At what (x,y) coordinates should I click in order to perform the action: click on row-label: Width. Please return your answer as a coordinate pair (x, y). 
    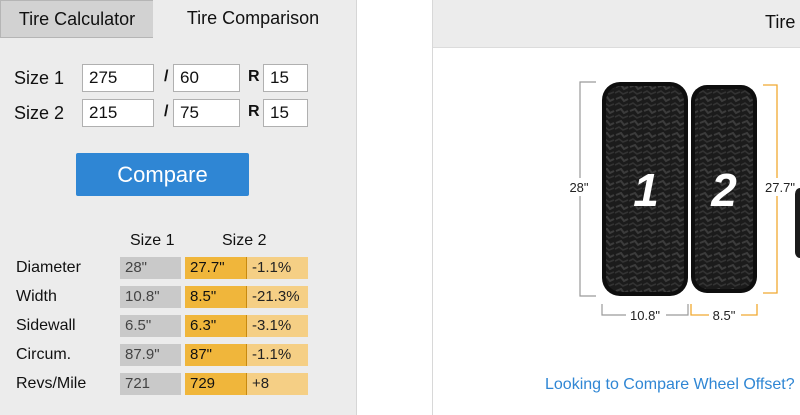
    Looking at the image, I should click on (36, 296).